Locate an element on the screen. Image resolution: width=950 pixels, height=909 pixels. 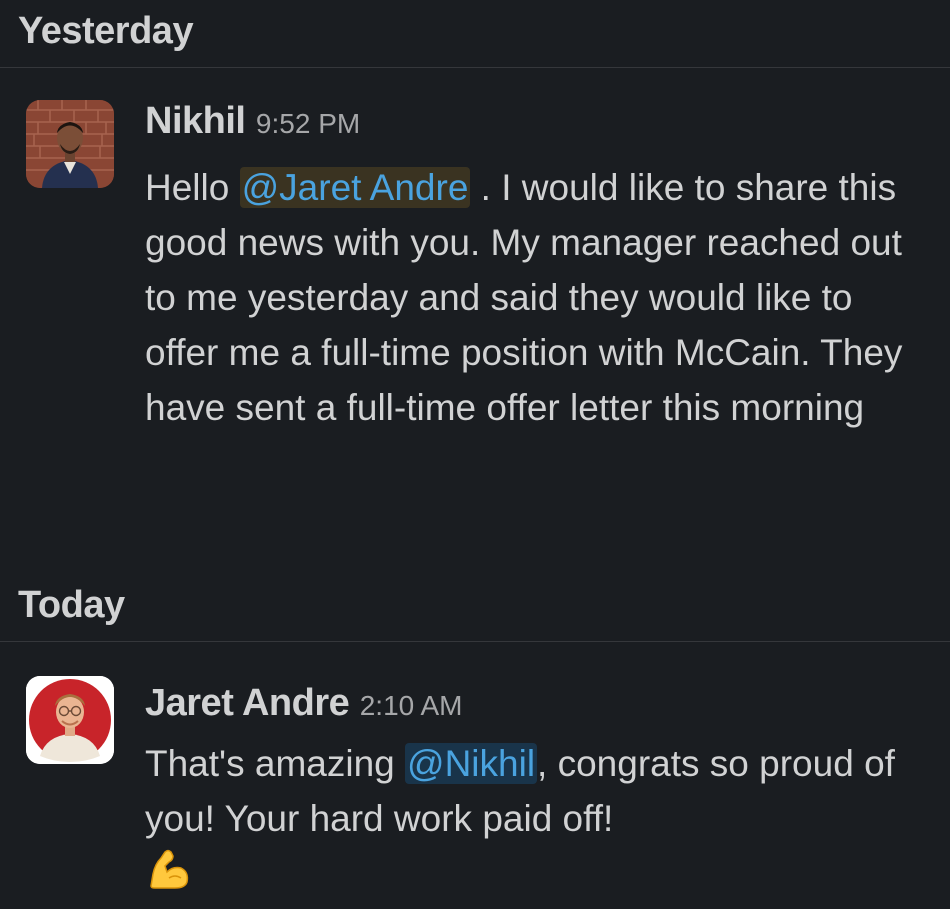
day-label: Today is located at coordinates (71, 605).